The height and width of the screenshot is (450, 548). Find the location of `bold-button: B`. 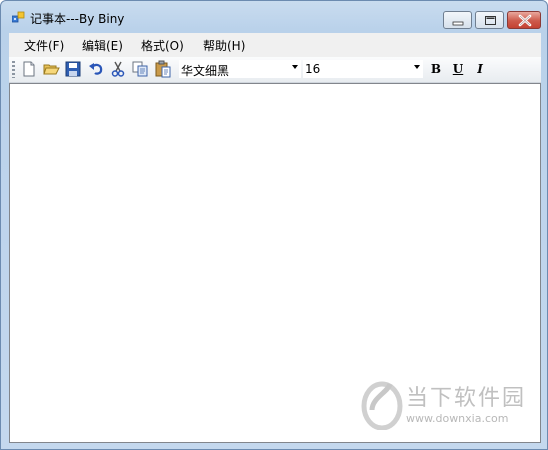

bold-button: B is located at coordinates (436, 70).